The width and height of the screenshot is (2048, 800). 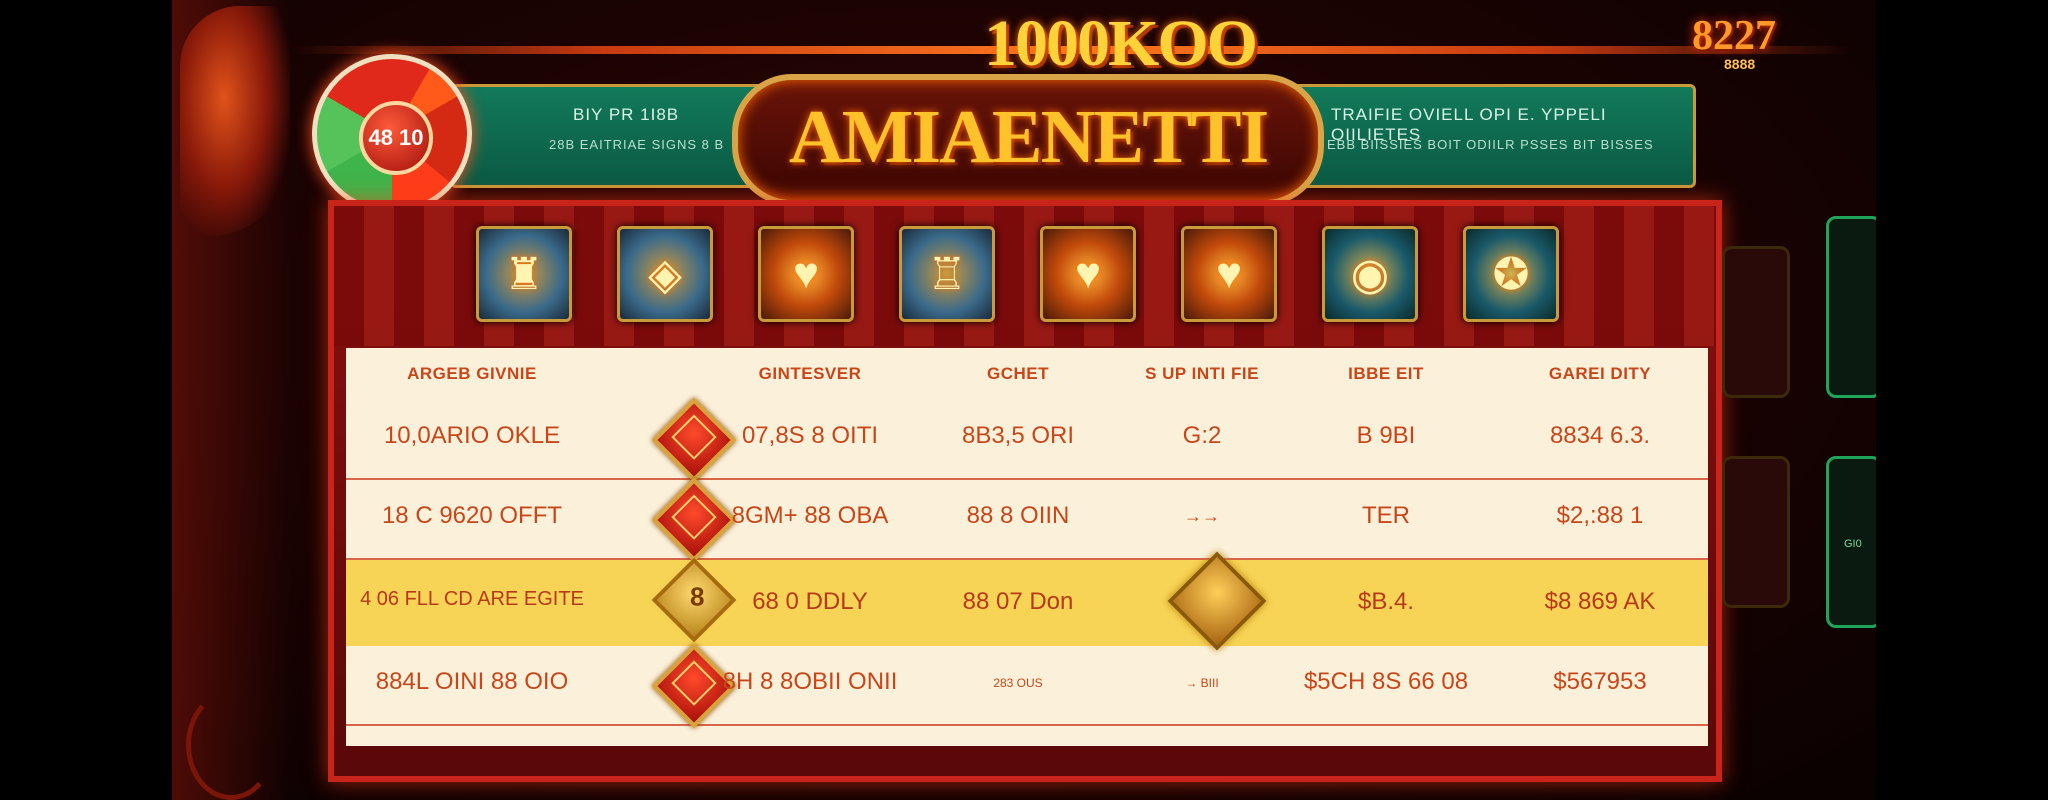 I want to click on cell: $8 869 AK, so click(x=1600, y=601).